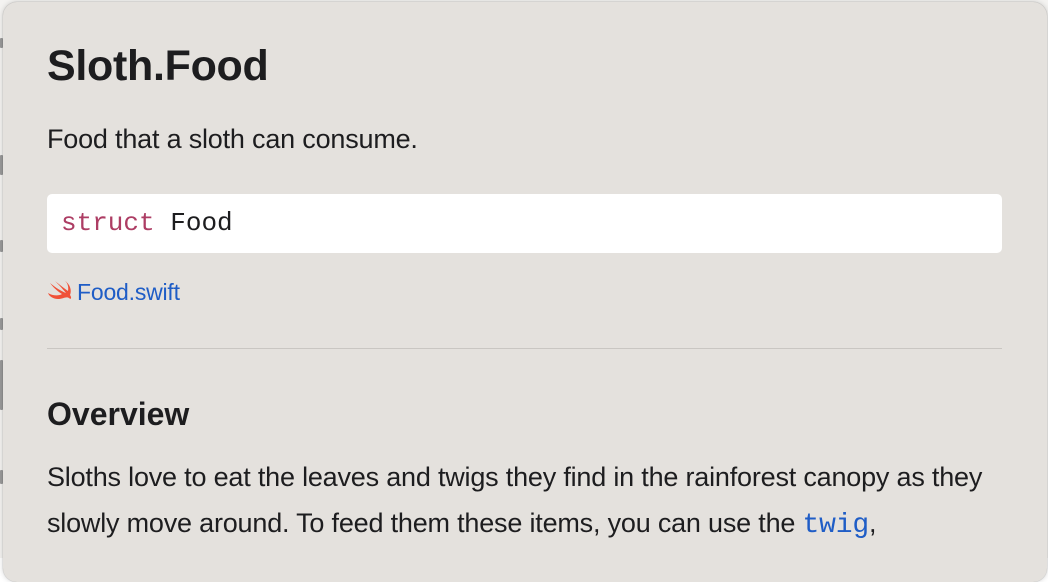 Image resolution: width=1048 pixels, height=582 pixels. What do you see at coordinates (118, 414) in the screenshot?
I see `overview-heading: Overview` at bounding box center [118, 414].